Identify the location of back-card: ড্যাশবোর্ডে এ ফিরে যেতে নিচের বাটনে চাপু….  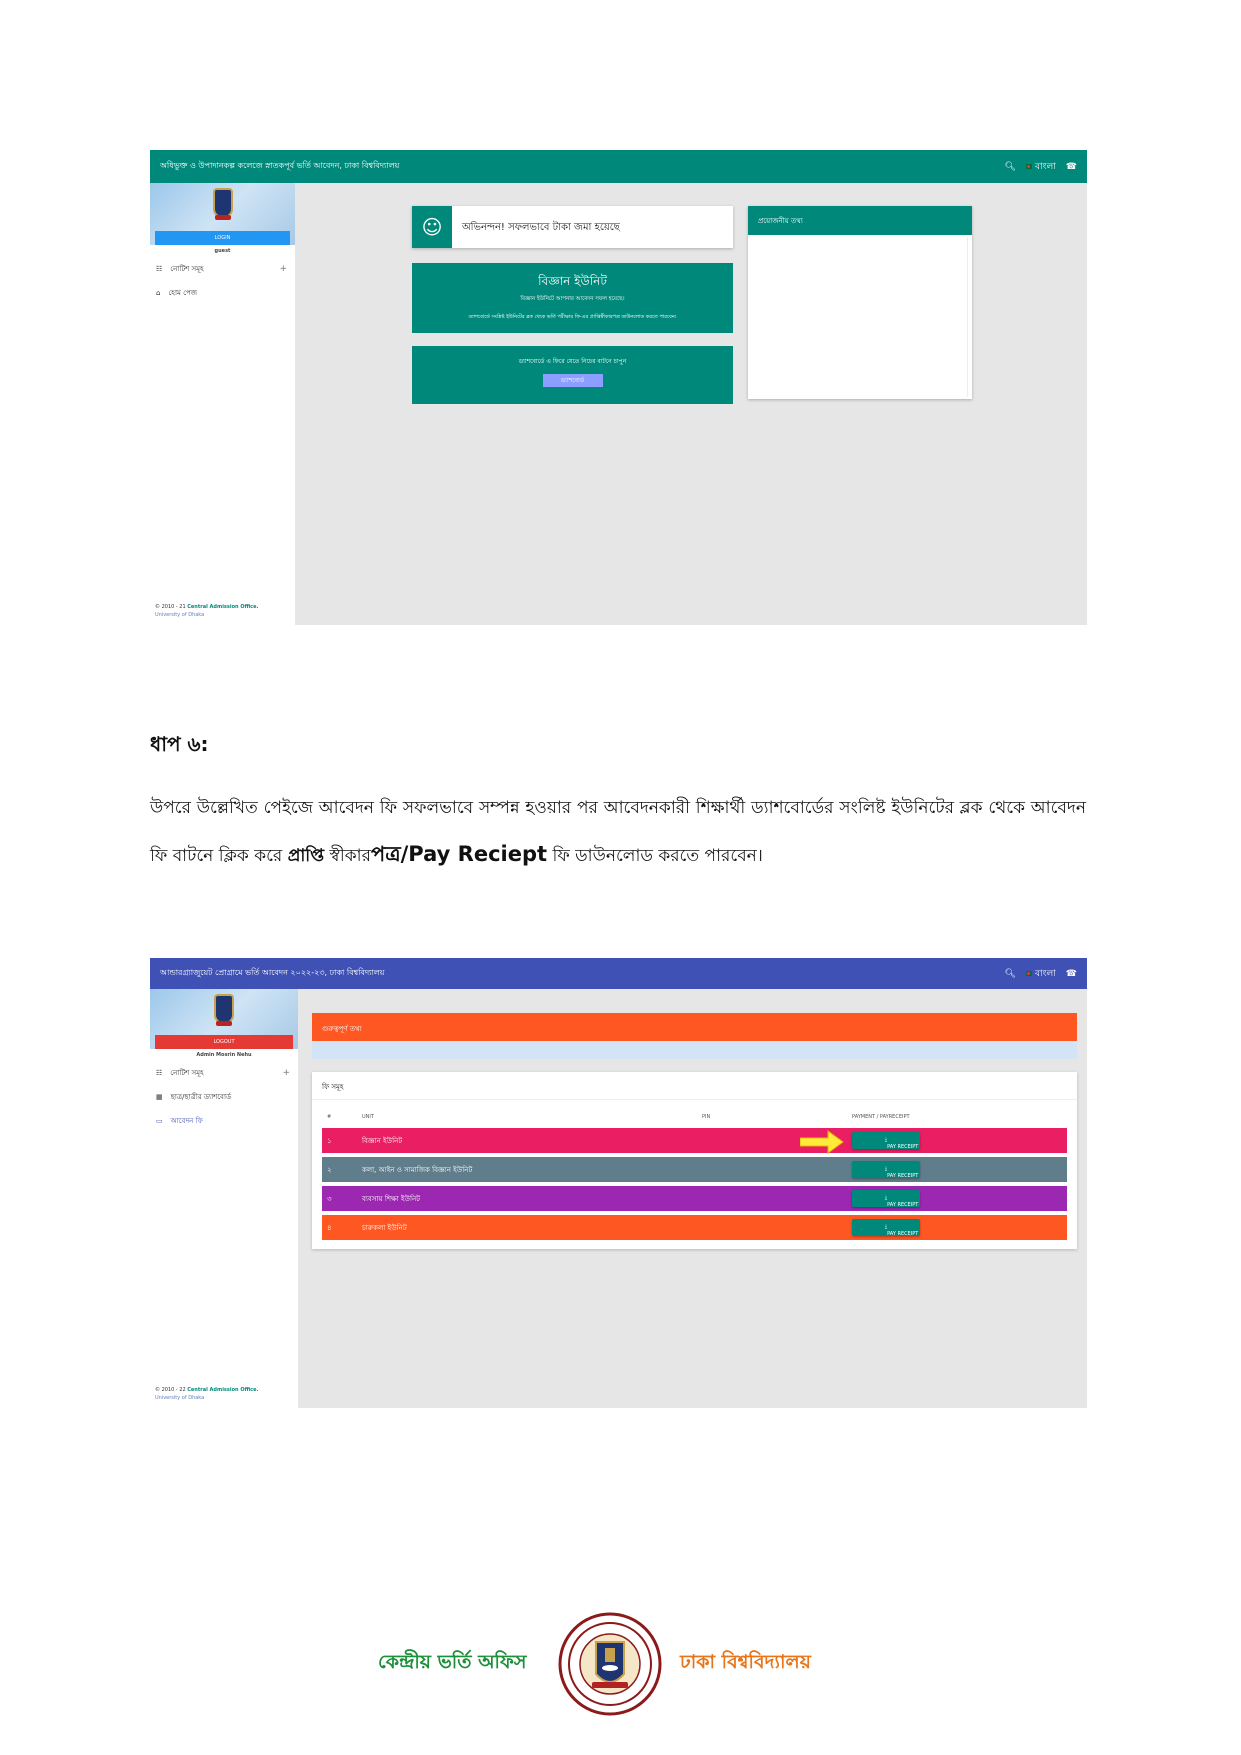
(572, 375).